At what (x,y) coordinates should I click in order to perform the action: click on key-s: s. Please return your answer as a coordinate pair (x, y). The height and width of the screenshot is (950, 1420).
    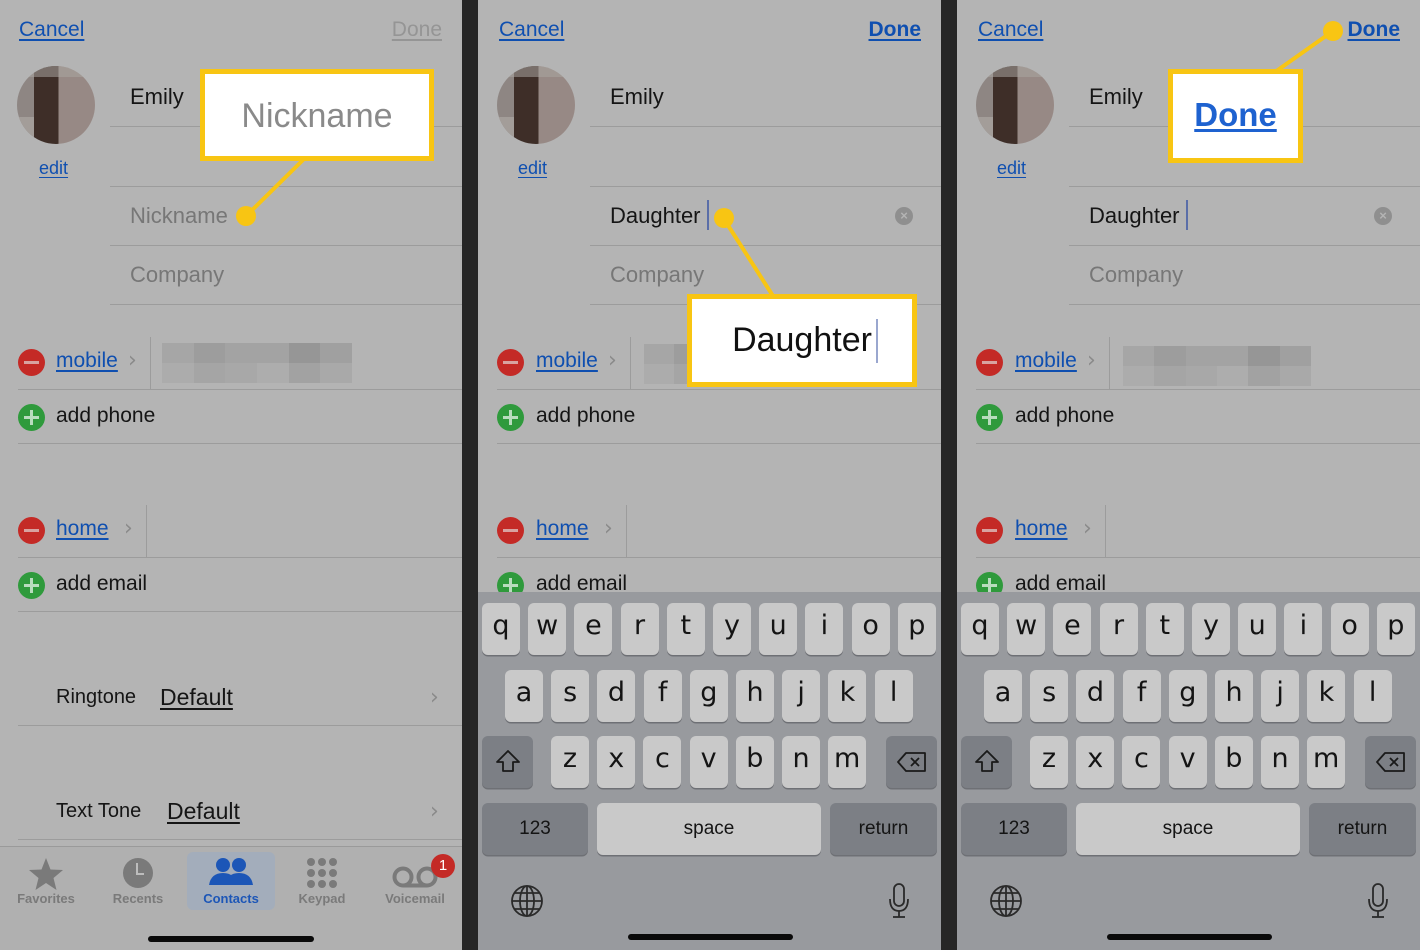
    Looking at the image, I should click on (1049, 696).